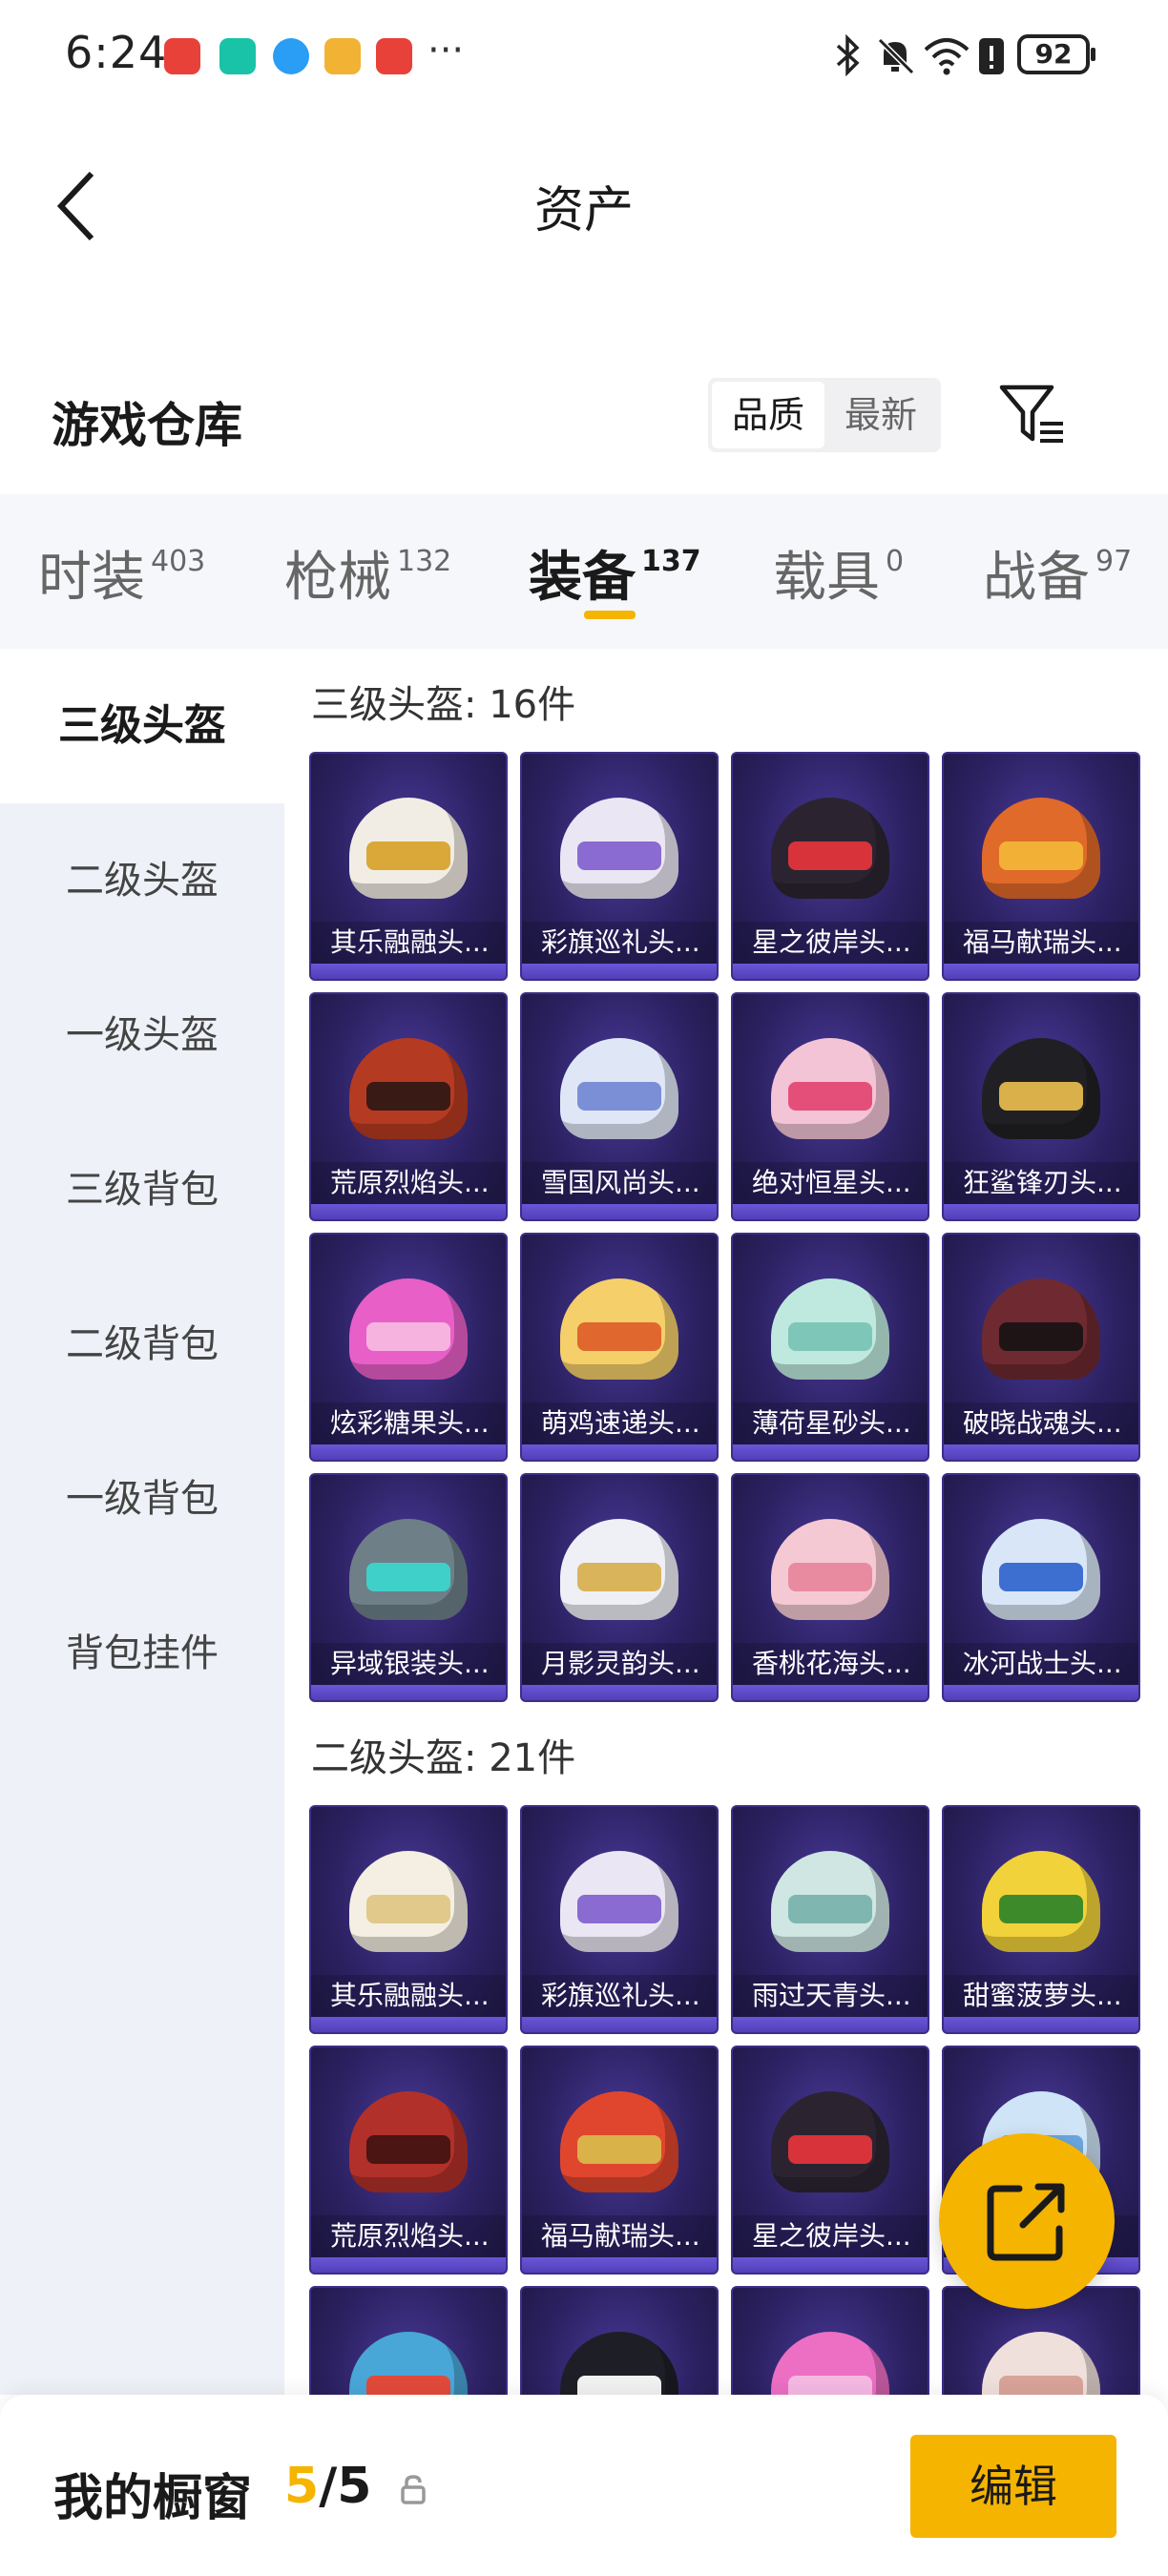 This screenshot has width=1168, height=2576. I want to click on status-bar: 6:24 ··· 92, so click(584, 57).